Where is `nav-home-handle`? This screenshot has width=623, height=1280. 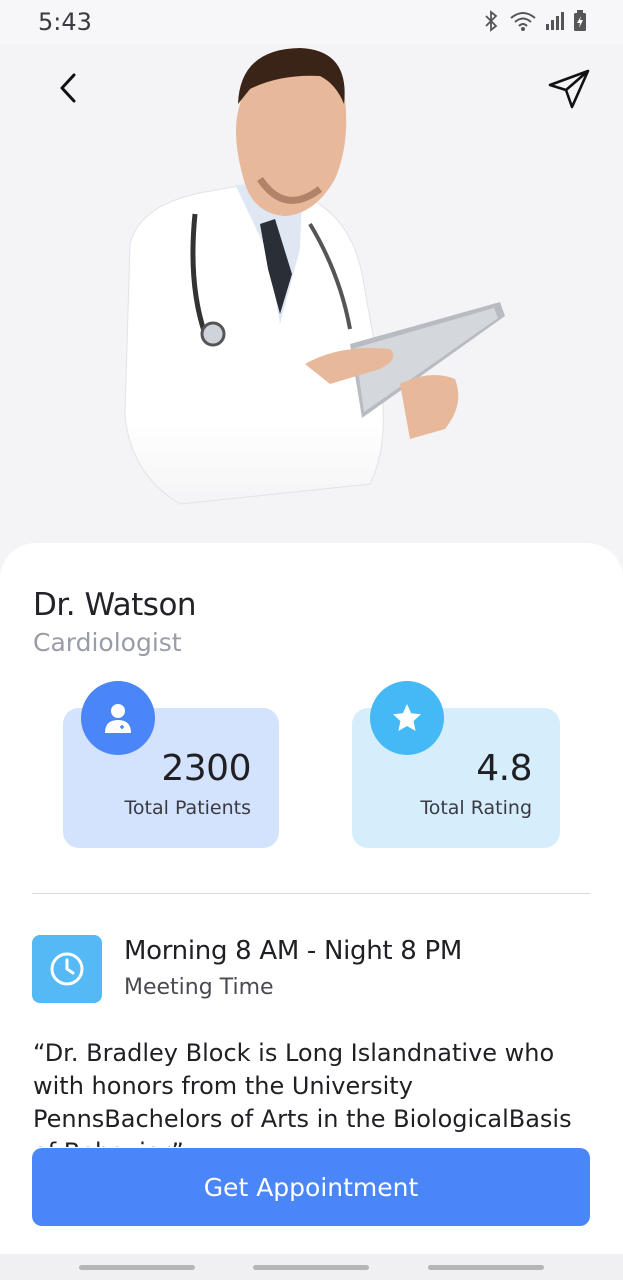 nav-home-handle is located at coordinates (311, 1267).